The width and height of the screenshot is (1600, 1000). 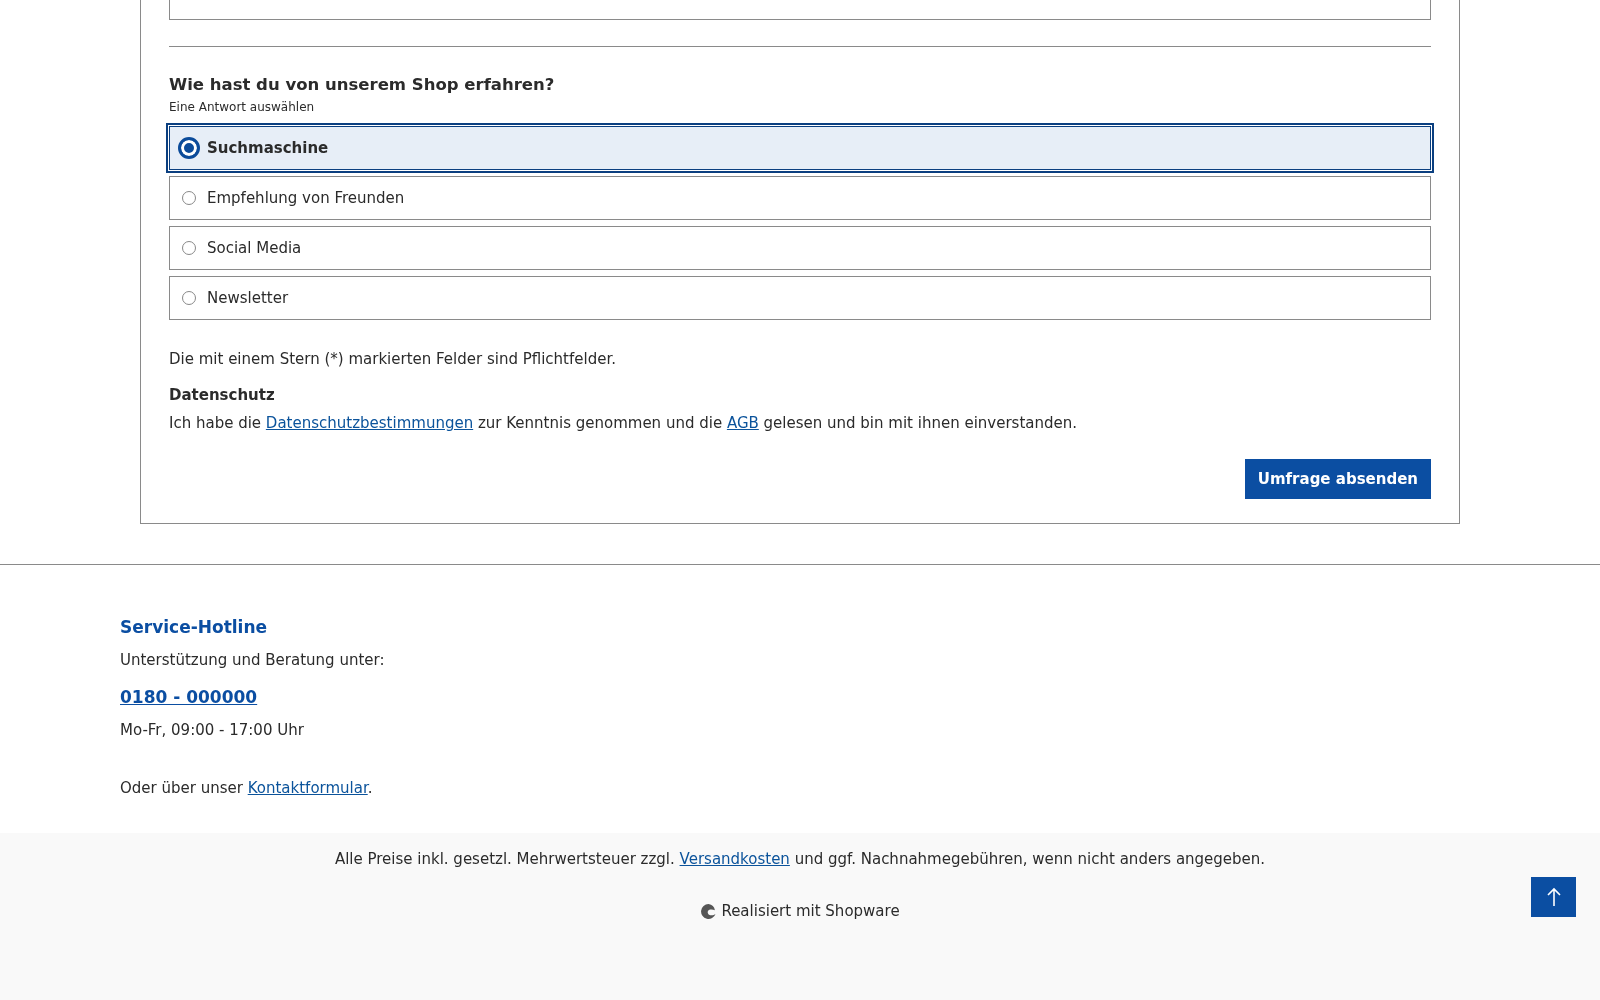 What do you see at coordinates (734, 859) in the screenshot?
I see `link: Versandkosten` at bounding box center [734, 859].